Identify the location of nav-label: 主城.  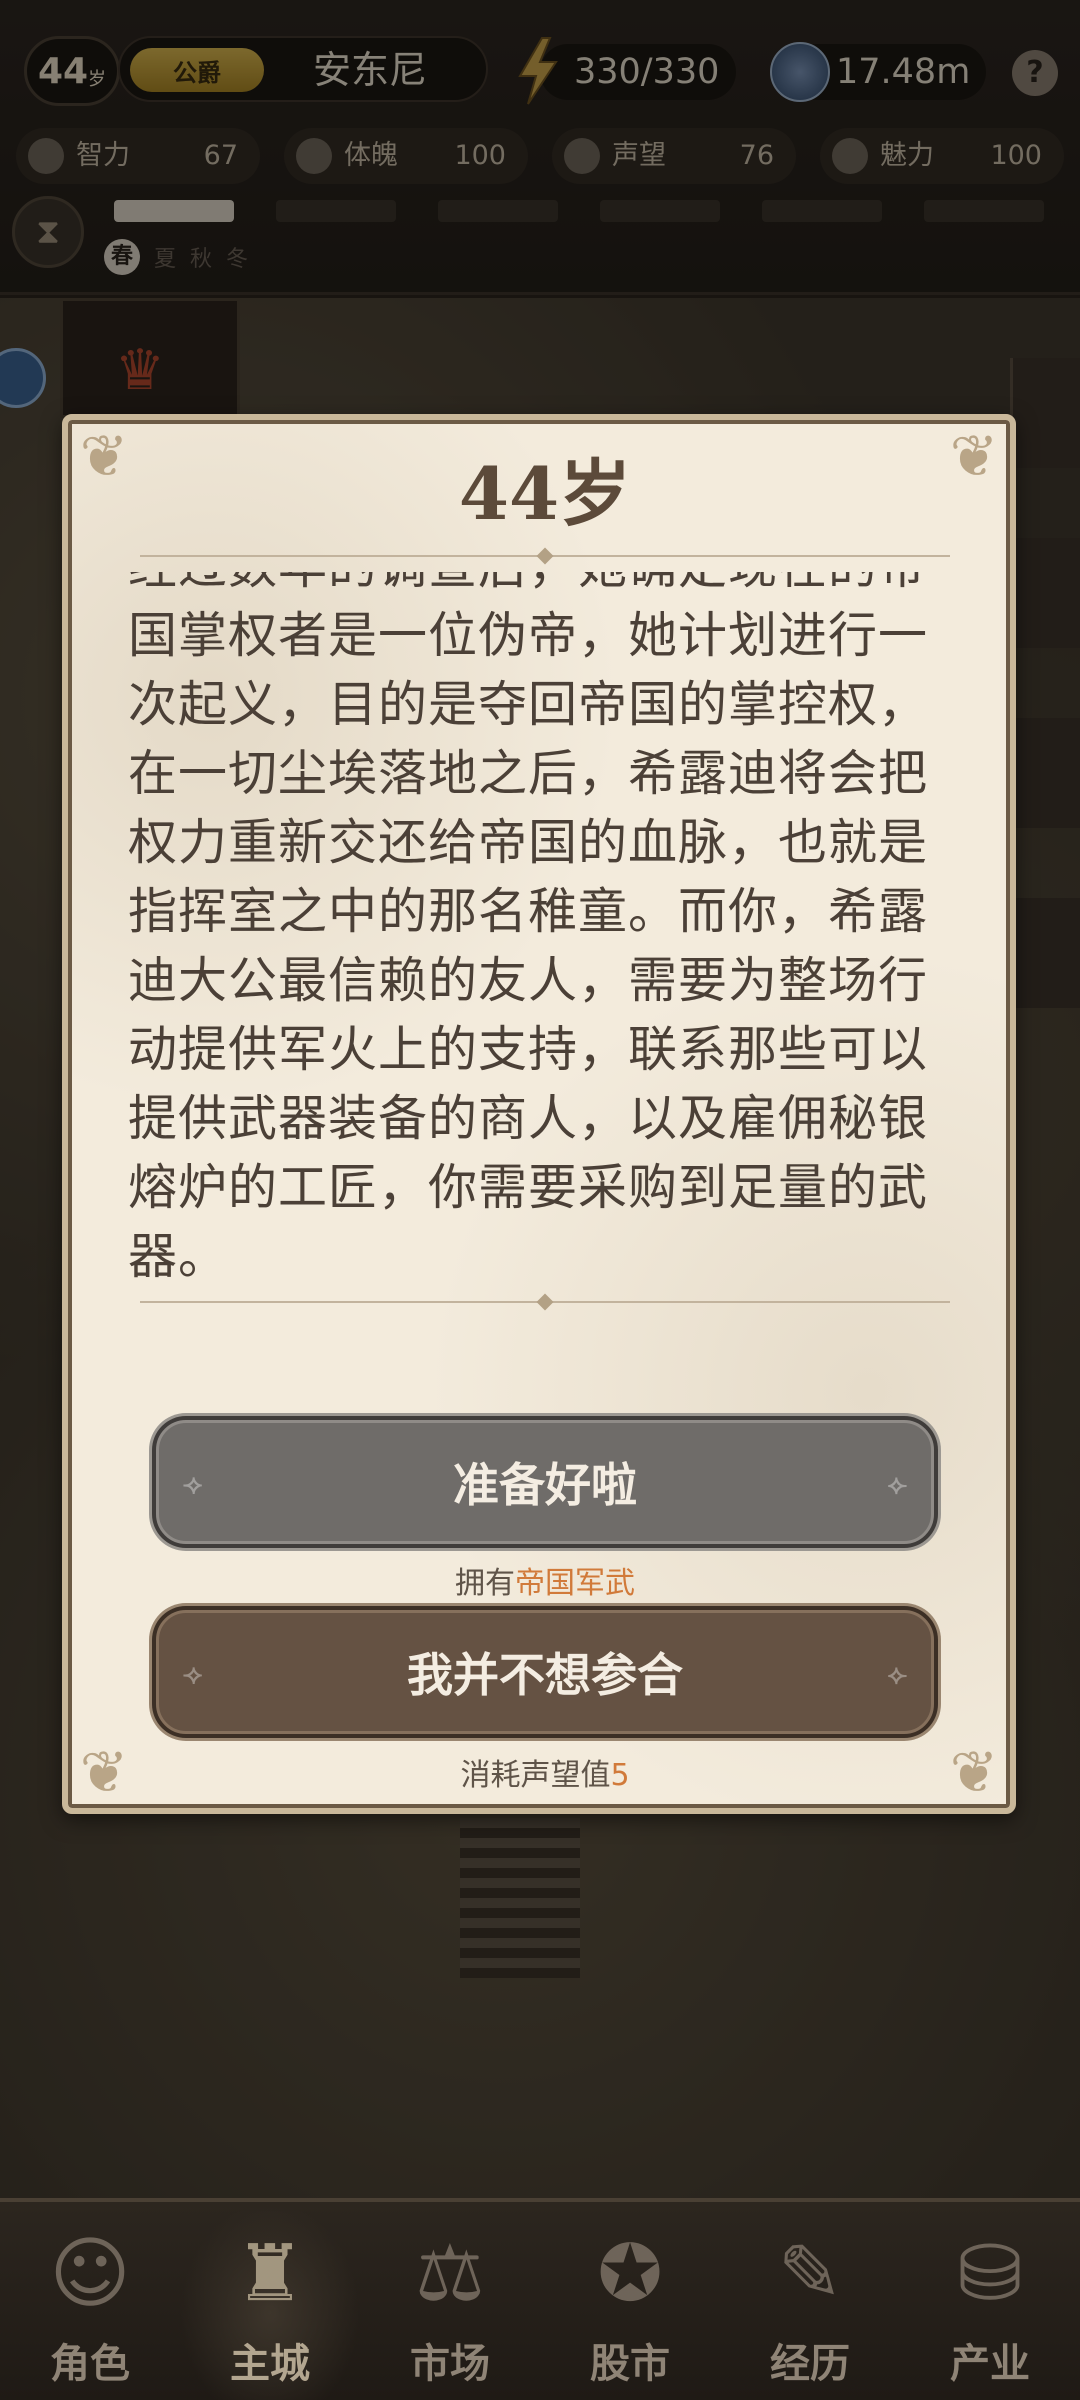
(270, 2363).